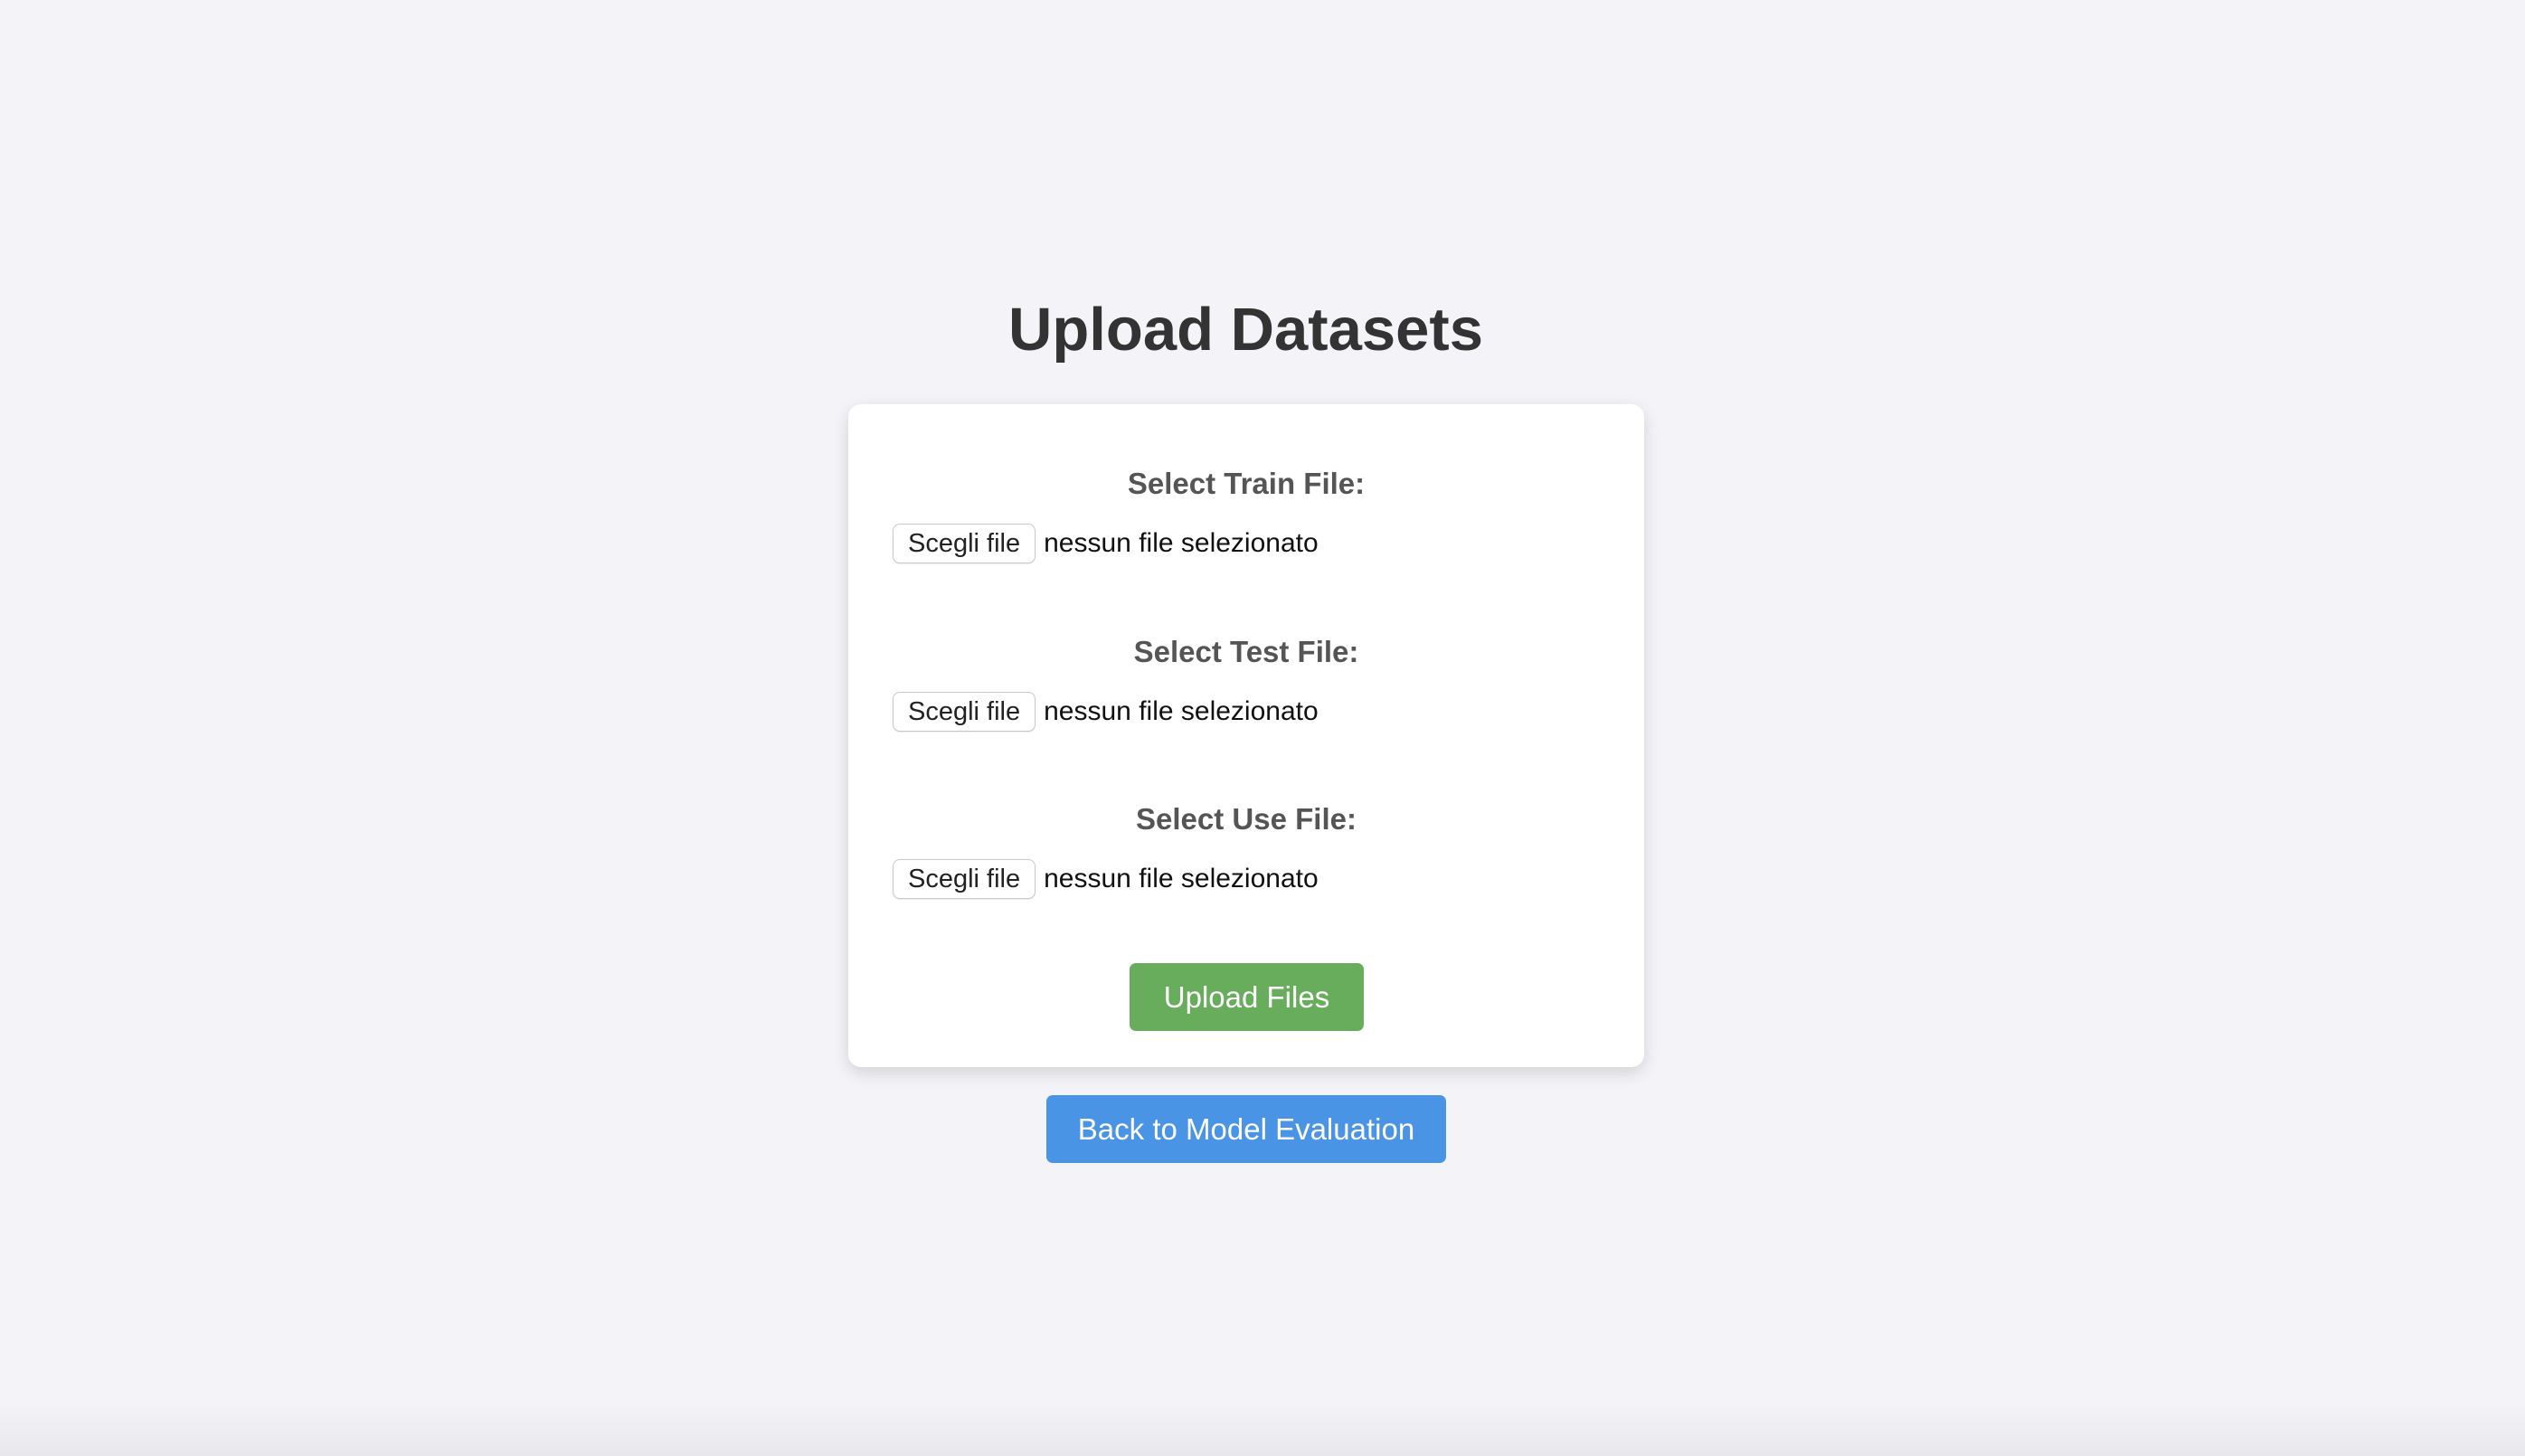 The width and height of the screenshot is (2525, 1456). I want to click on back-to-model-evaluation-button: Back to Model Evaluation, so click(1246, 1129).